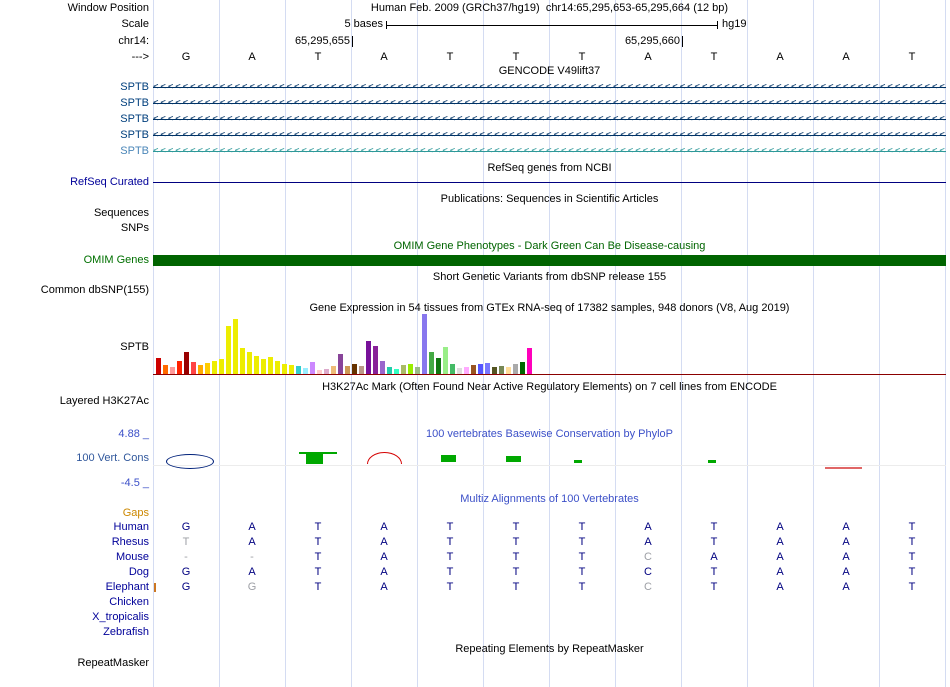  What do you see at coordinates (134, 483) in the screenshot?
I see `phylop-min-label: -4.5 _` at bounding box center [134, 483].